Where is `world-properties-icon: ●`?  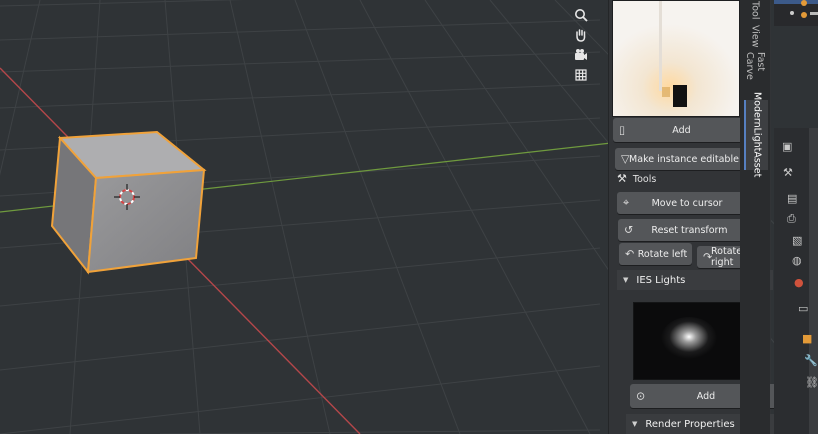 world-properties-icon: ● is located at coordinates (799, 282).